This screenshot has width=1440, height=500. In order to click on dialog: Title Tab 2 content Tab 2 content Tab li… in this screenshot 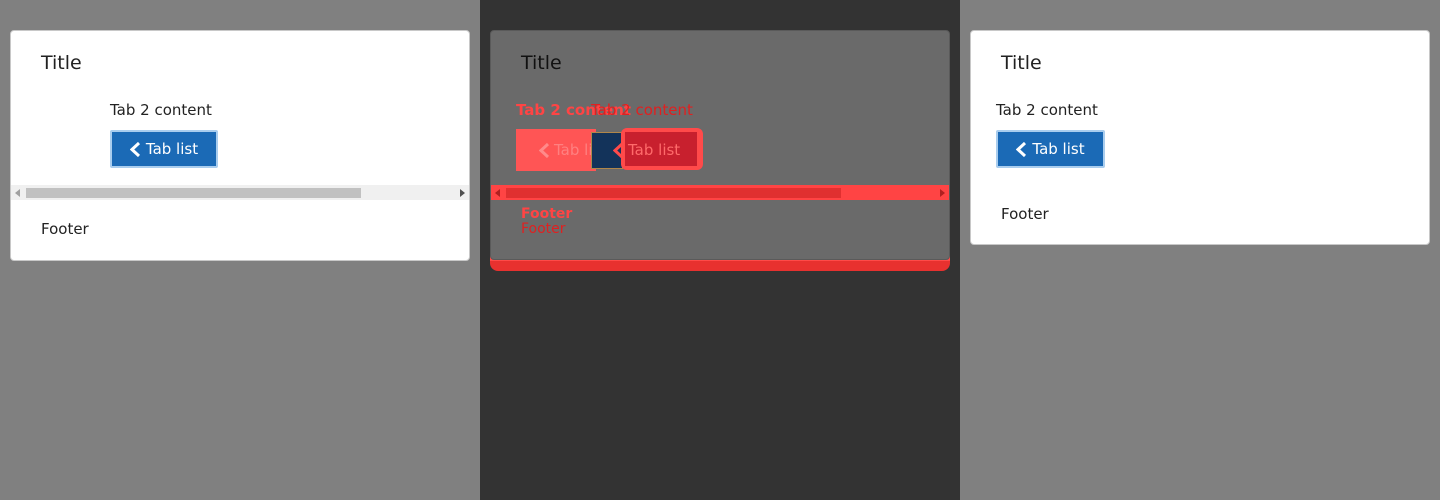, I will do `click(720, 145)`.